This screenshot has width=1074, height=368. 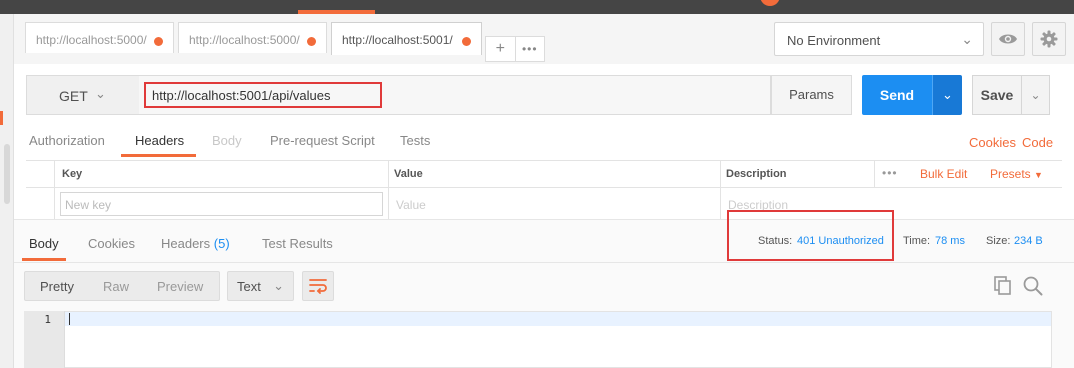 What do you see at coordinates (67, 140) in the screenshot?
I see `tab-authorization: Authorization` at bounding box center [67, 140].